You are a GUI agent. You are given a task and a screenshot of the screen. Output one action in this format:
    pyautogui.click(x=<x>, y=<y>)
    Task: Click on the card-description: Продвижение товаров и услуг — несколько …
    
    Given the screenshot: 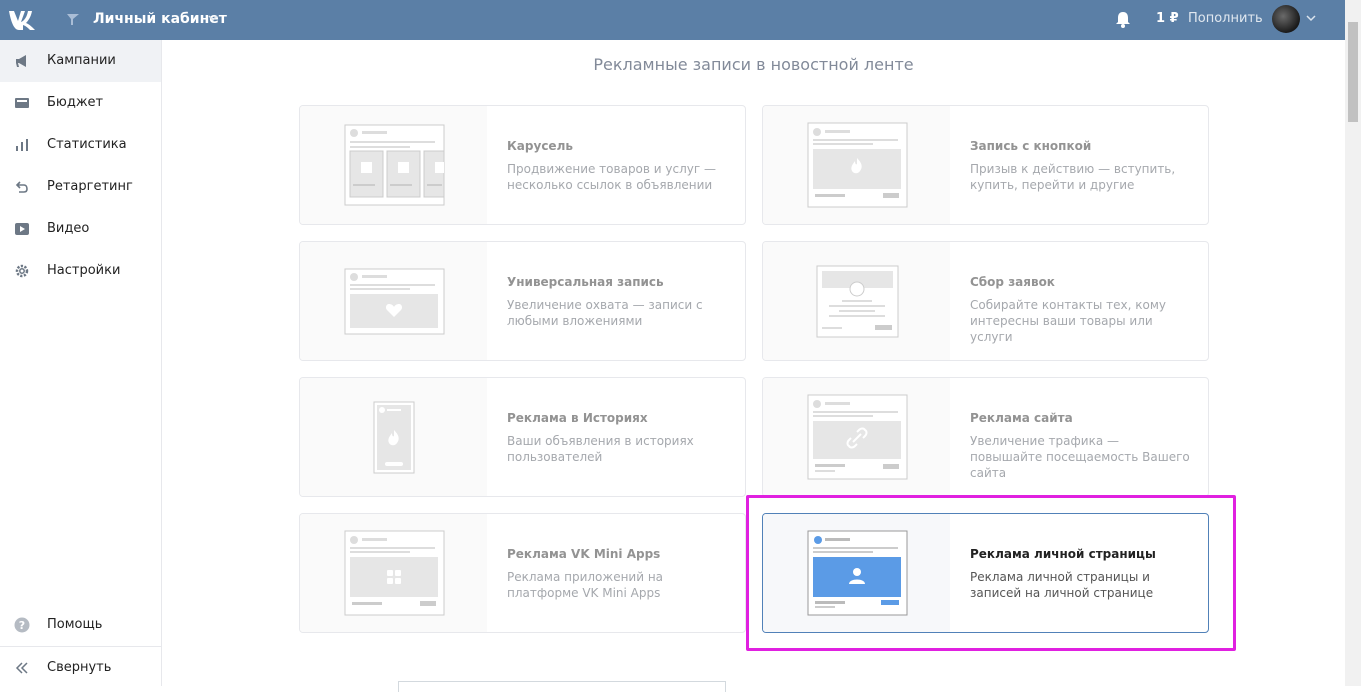 What is the action you would take?
    pyautogui.click(x=611, y=177)
    